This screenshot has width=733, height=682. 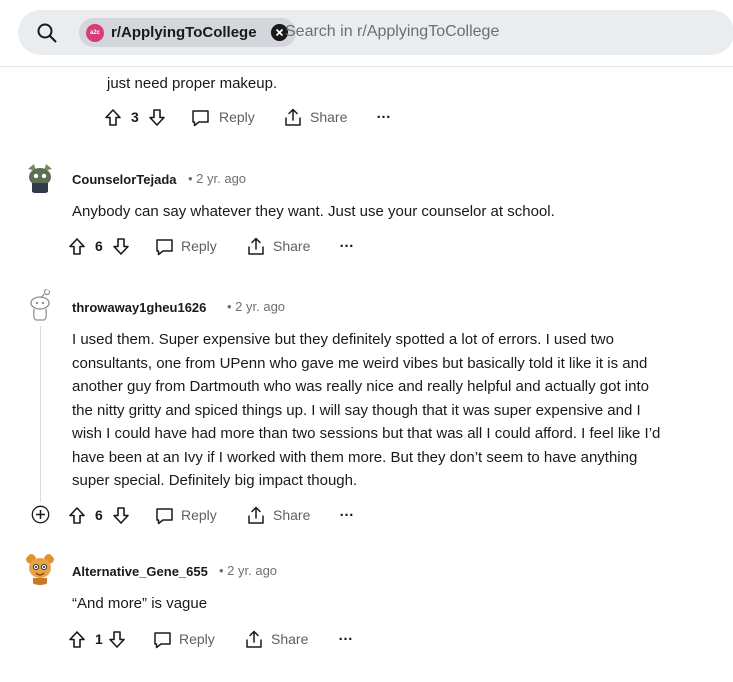 What do you see at coordinates (140, 571) in the screenshot?
I see `comment-username: Alternative_Gene_655` at bounding box center [140, 571].